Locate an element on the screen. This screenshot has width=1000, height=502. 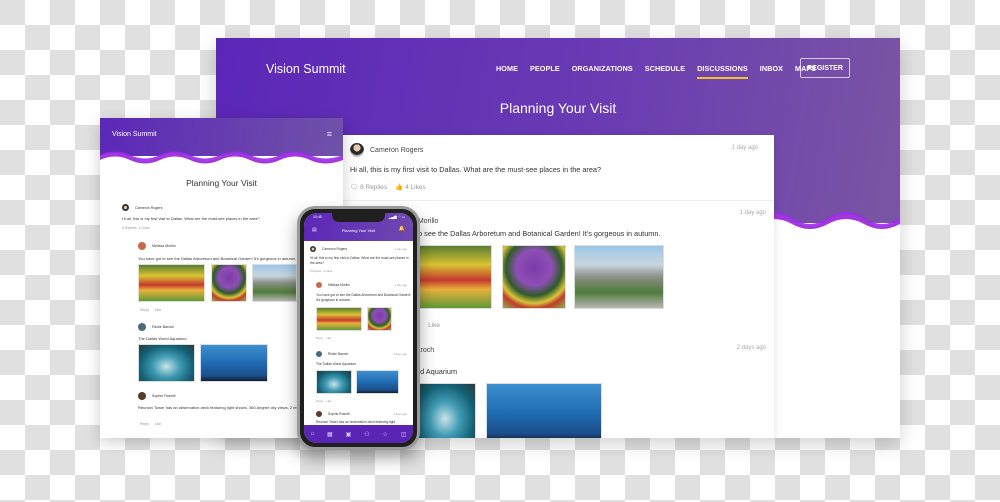
bell-icon: 🔔 is located at coordinates (402, 229).